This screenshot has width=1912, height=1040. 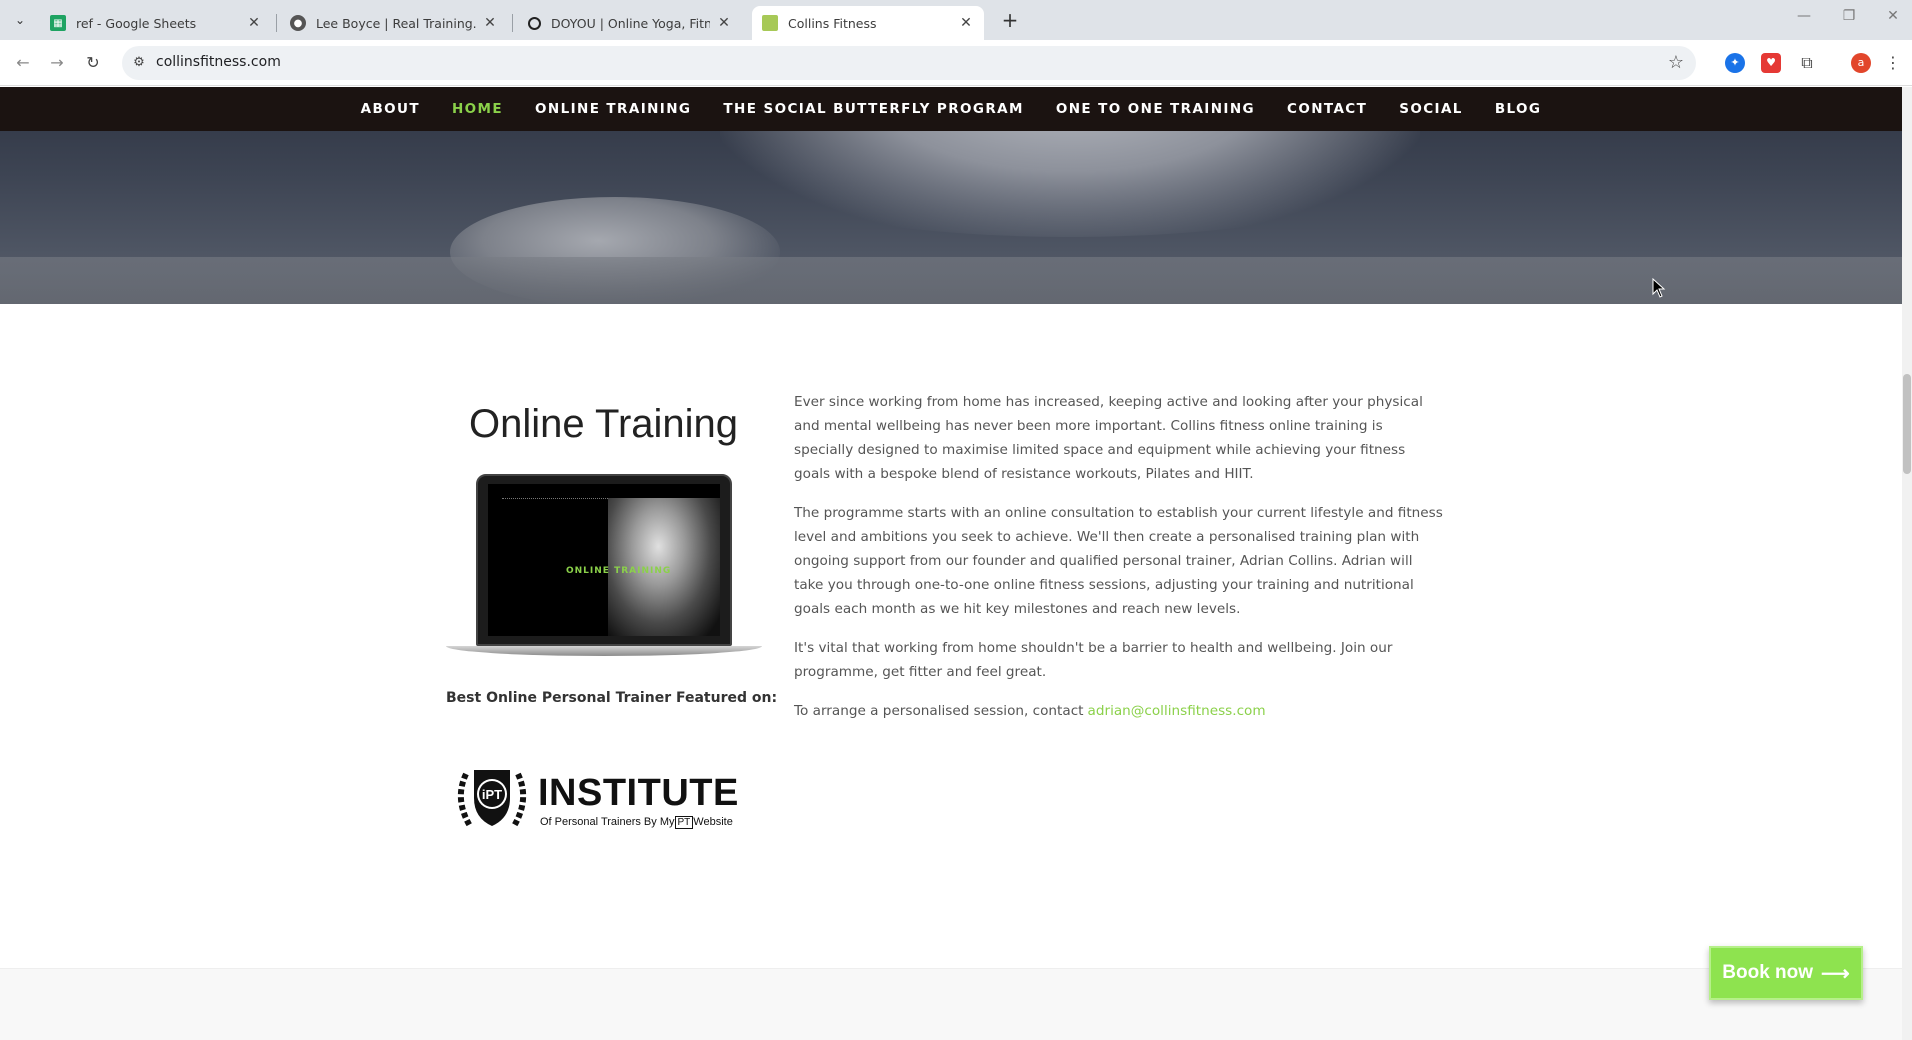 What do you see at coordinates (492, 794) in the screenshot?
I see `logo-badge-text: iPT` at bounding box center [492, 794].